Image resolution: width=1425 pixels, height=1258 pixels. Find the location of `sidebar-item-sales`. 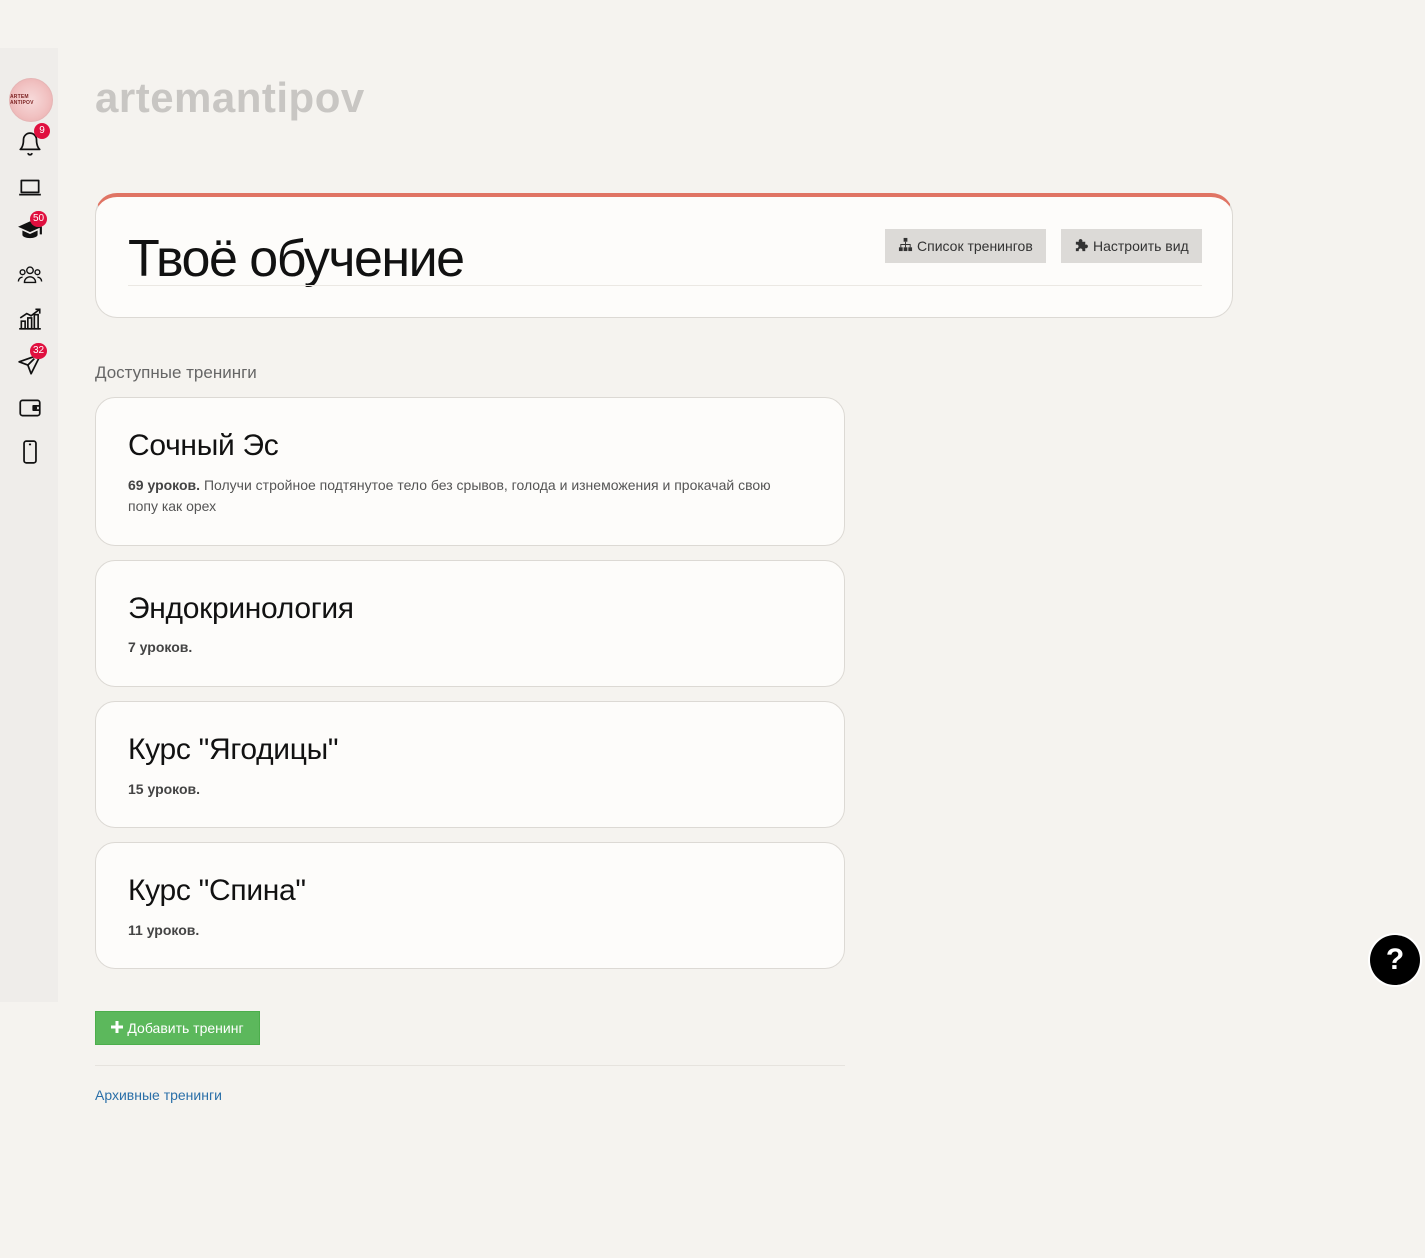

sidebar-item-sales is located at coordinates (30, 410).